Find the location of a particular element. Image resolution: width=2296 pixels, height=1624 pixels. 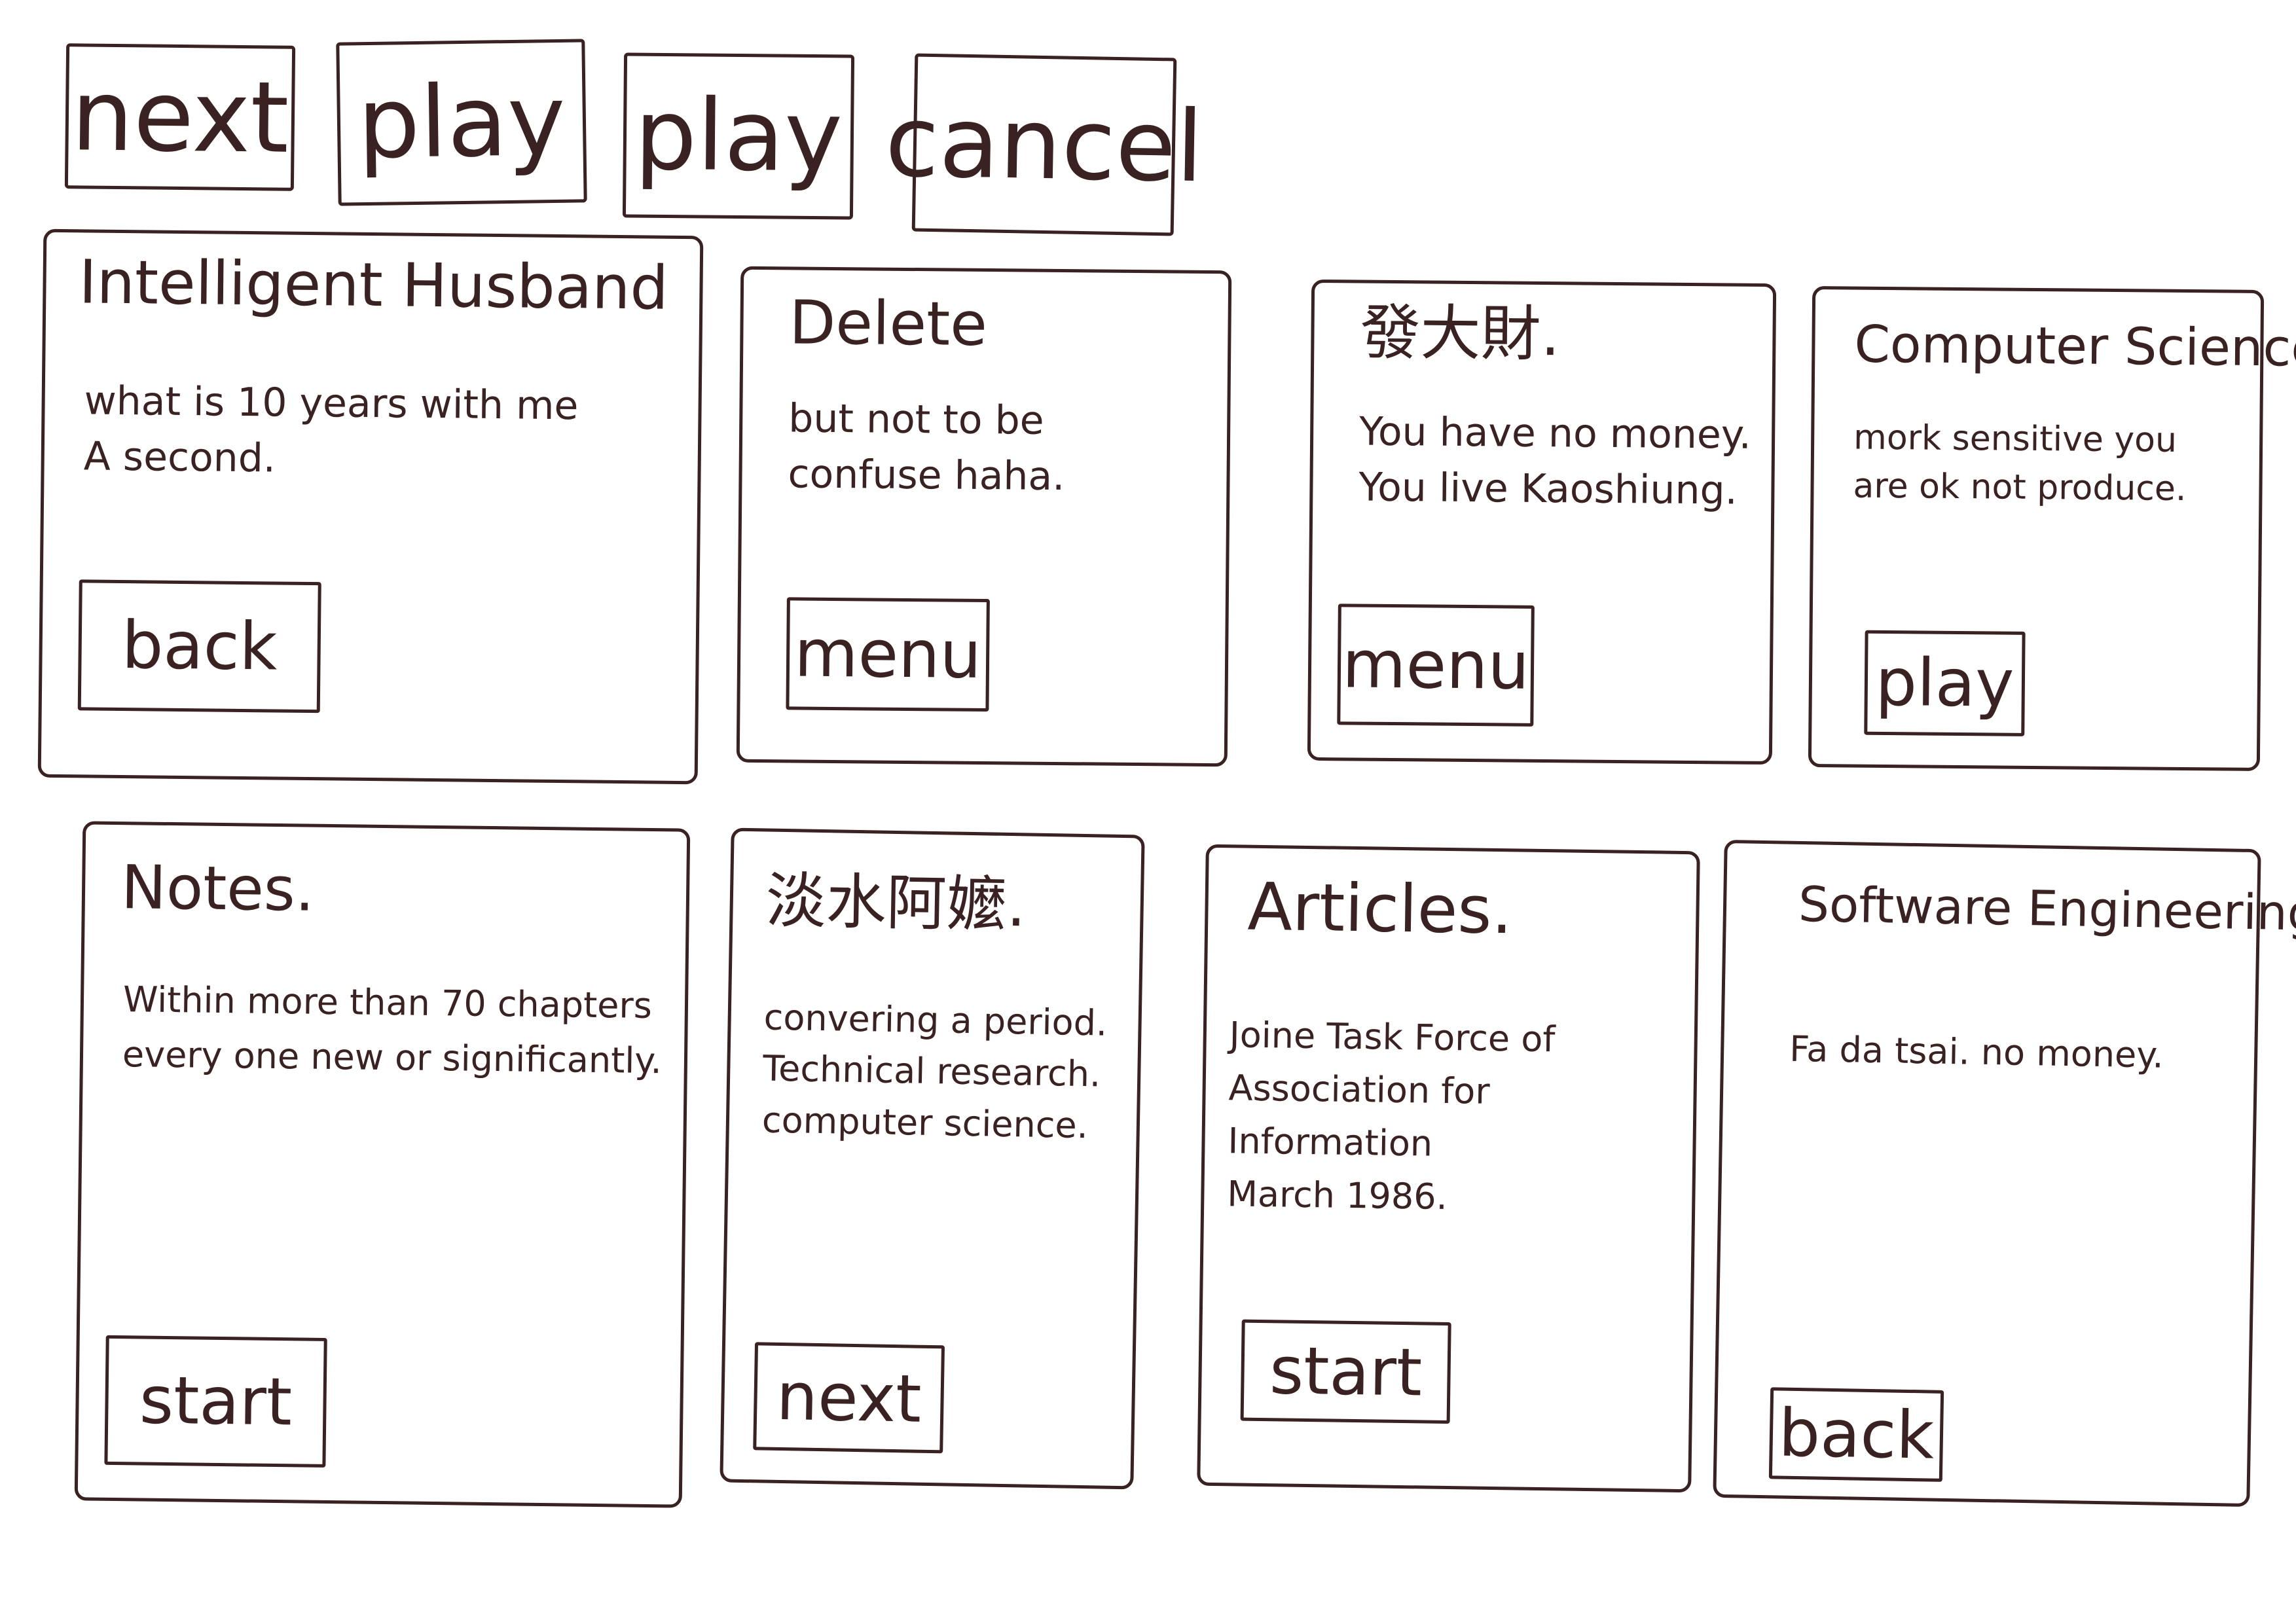

play-button-label: play is located at coordinates (1944, 682).